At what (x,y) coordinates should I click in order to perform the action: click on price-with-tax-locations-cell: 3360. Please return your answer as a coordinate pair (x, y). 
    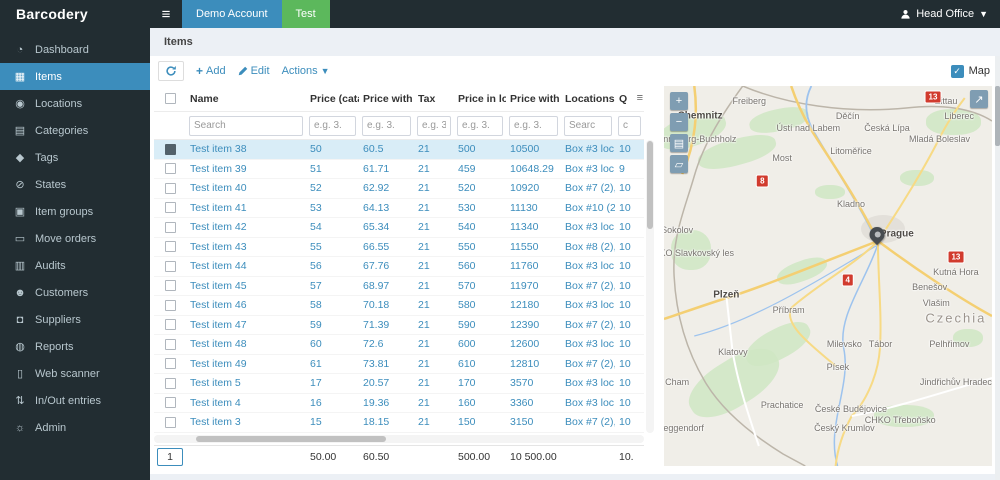
    Looking at the image, I should click on (533, 403).